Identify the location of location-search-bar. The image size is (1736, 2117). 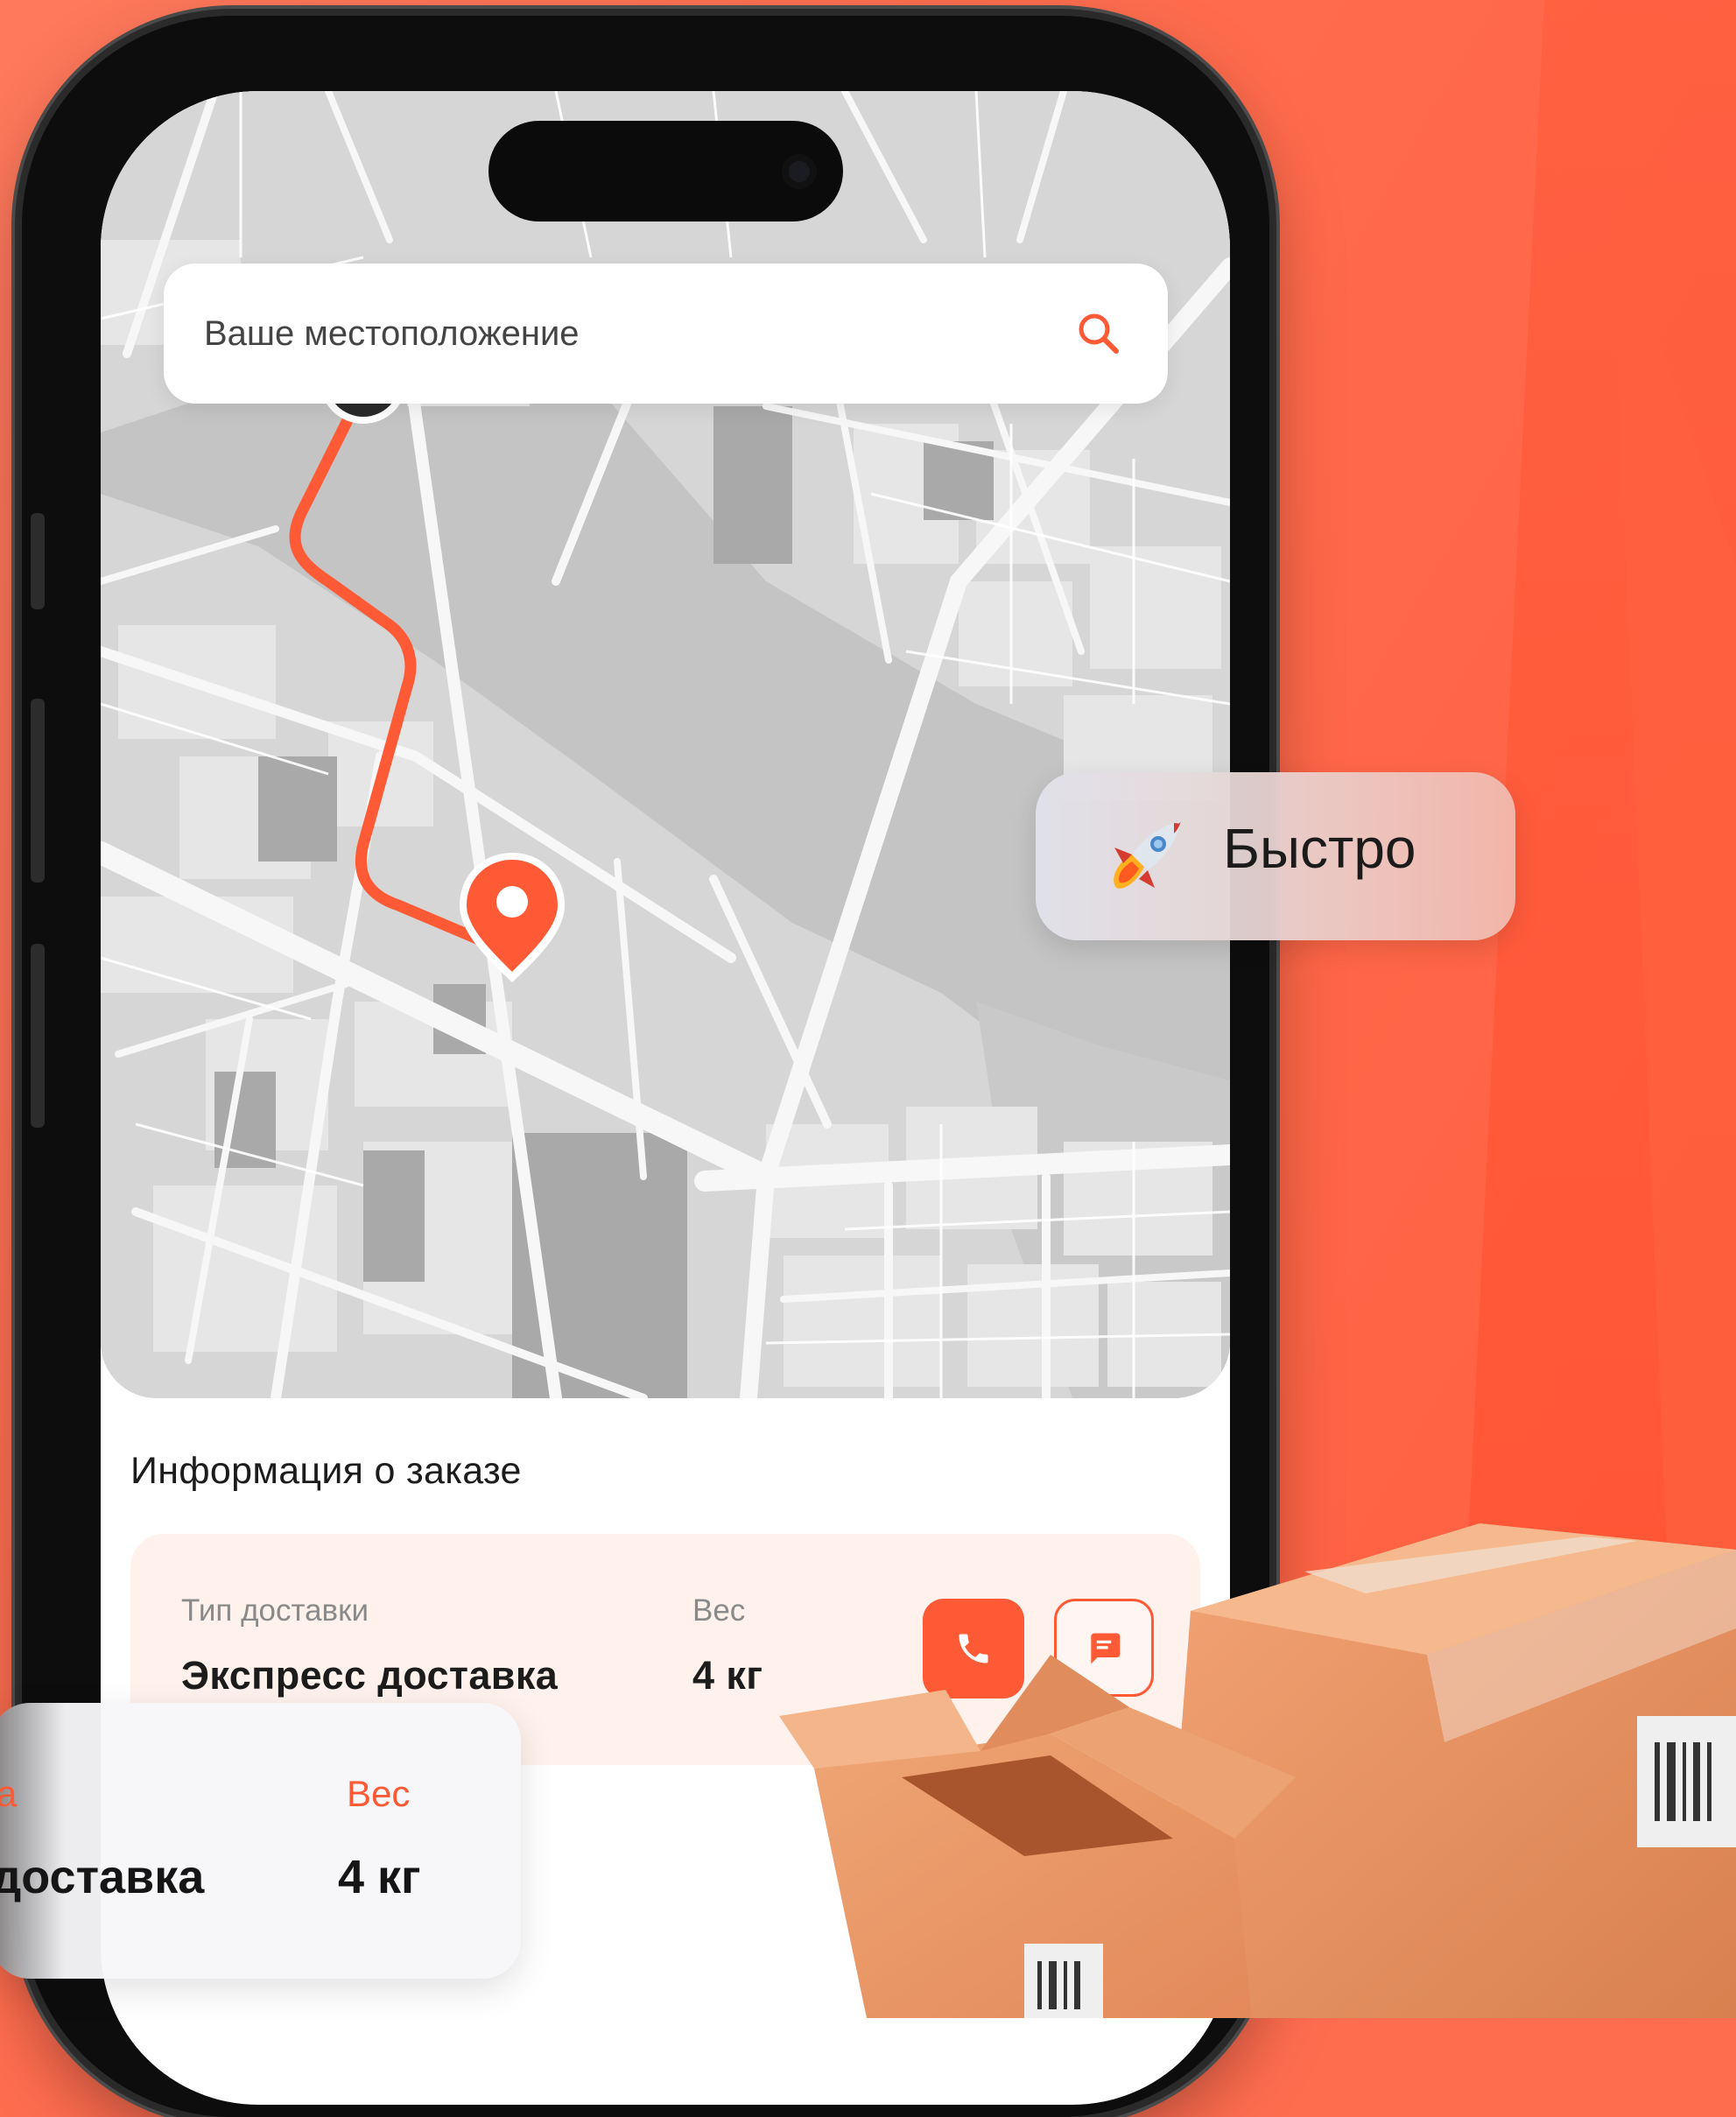
(666, 334).